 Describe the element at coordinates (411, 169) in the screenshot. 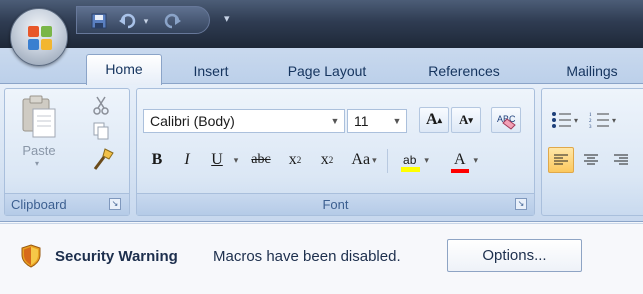

I see `highlight-color-swatch` at that location.